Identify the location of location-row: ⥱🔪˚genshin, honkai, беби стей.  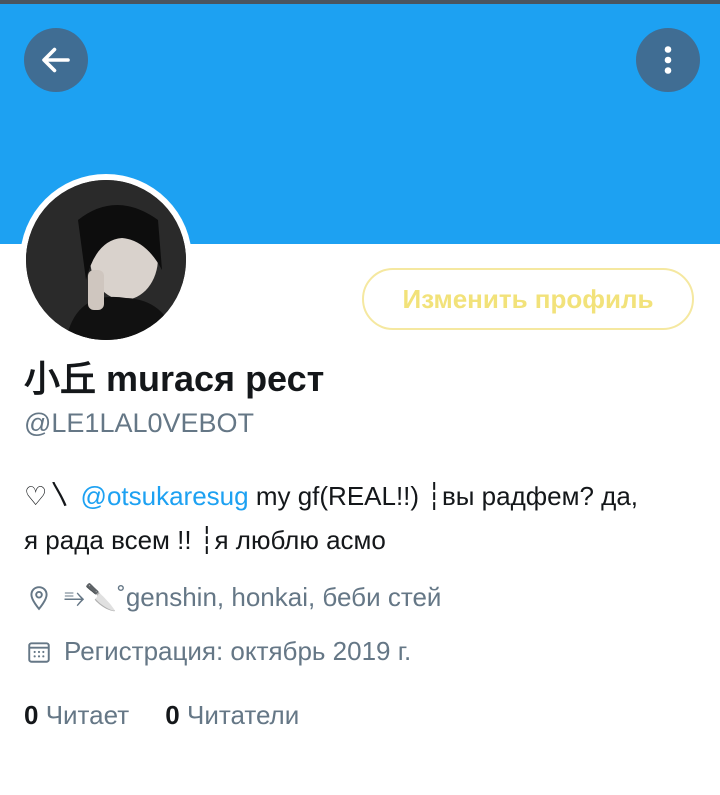
(232, 598).